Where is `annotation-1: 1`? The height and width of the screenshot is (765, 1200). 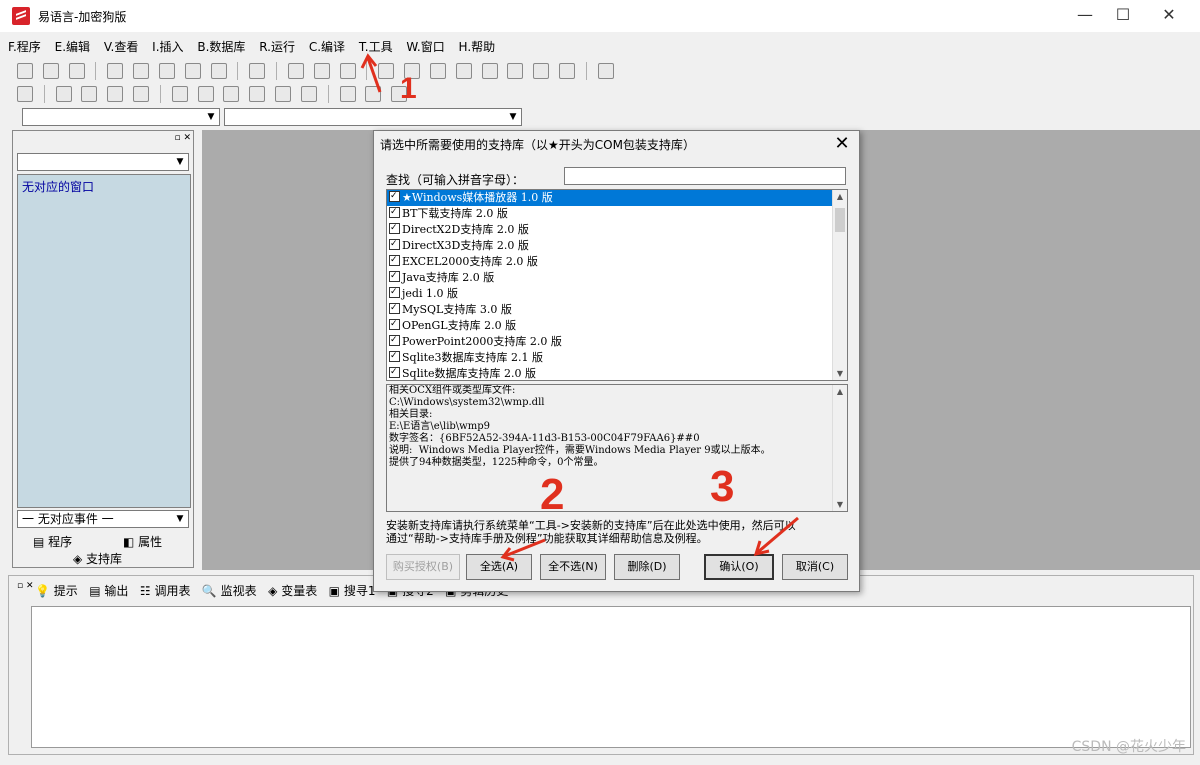
annotation-1: 1 is located at coordinates (408, 88).